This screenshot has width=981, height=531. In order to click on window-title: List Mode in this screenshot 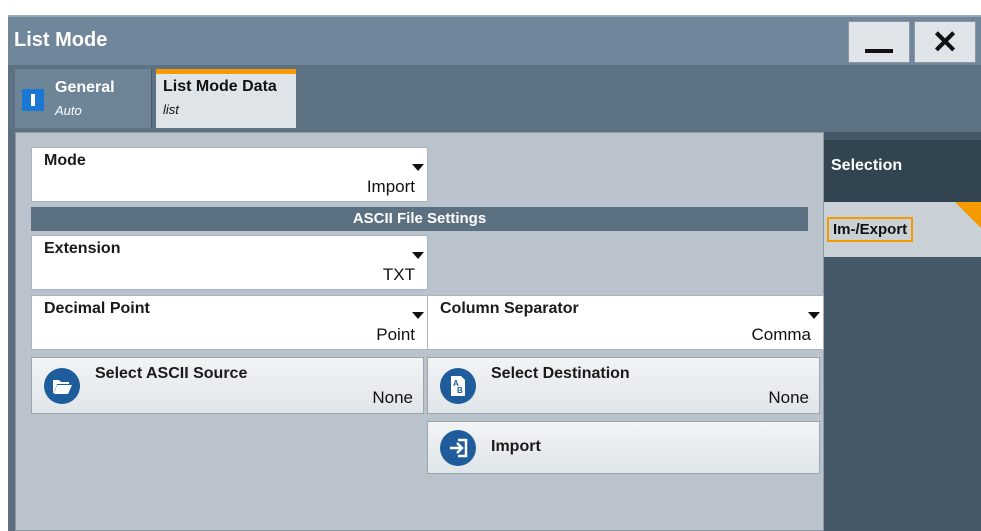, I will do `click(61, 40)`.